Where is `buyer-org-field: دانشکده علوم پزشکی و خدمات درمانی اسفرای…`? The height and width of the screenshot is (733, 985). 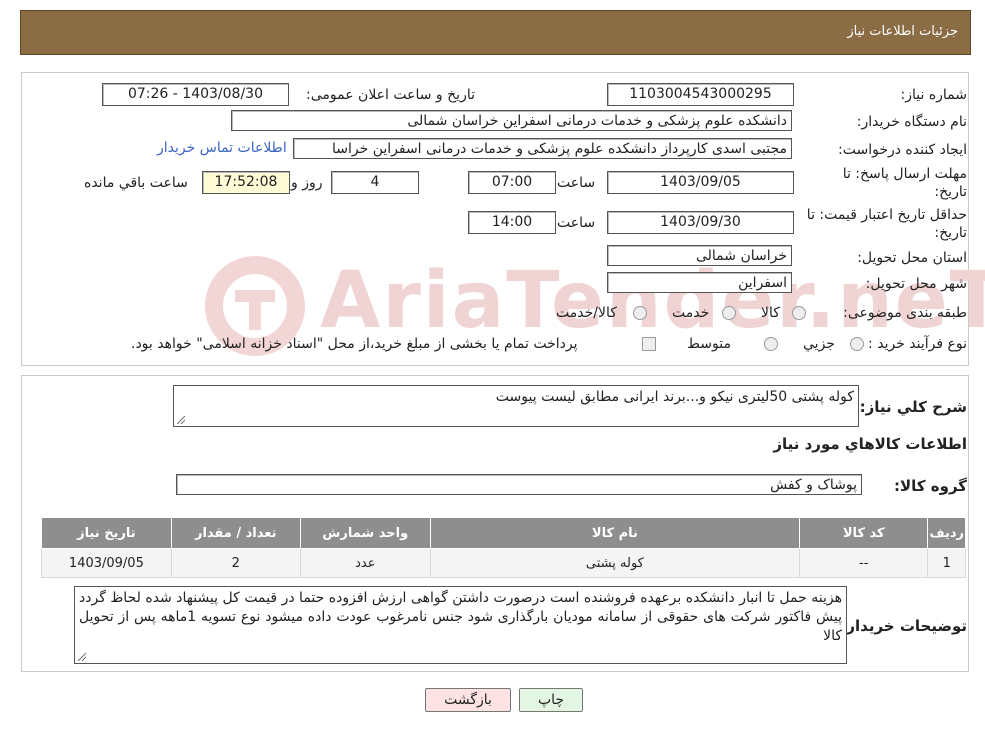 buyer-org-field: دانشکده علوم پزشکی و خدمات درمانی اسفرای… is located at coordinates (511, 120).